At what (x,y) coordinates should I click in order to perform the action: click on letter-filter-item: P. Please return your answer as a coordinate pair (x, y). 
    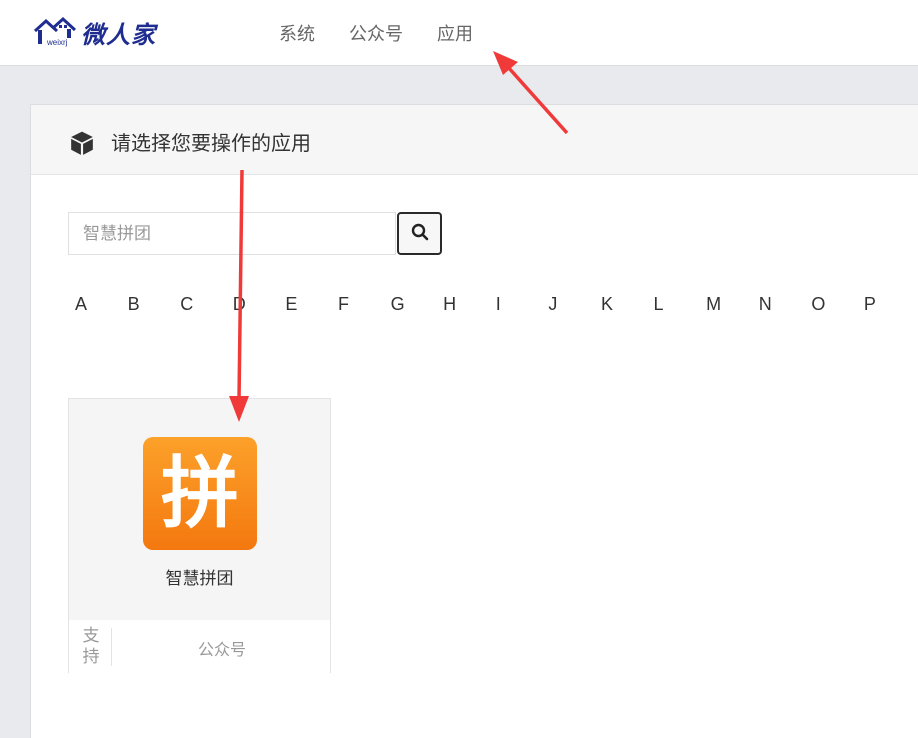
    Looking at the image, I should click on (890, 304).